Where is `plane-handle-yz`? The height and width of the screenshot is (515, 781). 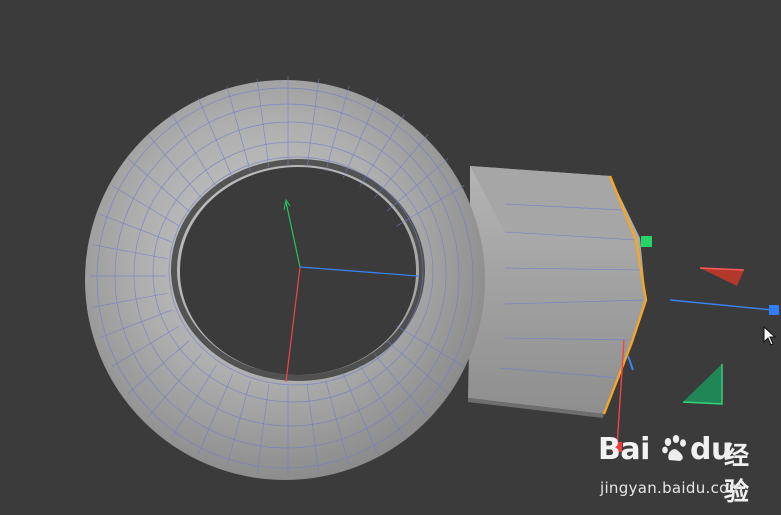
plane-handle-yz is located at coordinates (702, 384).